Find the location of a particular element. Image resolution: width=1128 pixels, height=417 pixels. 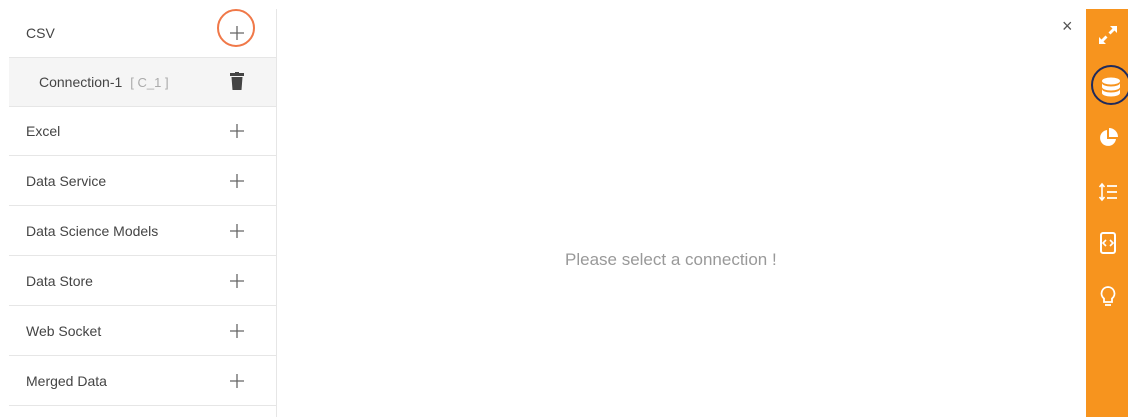

code-icon is located at coordinates (1108, 243).